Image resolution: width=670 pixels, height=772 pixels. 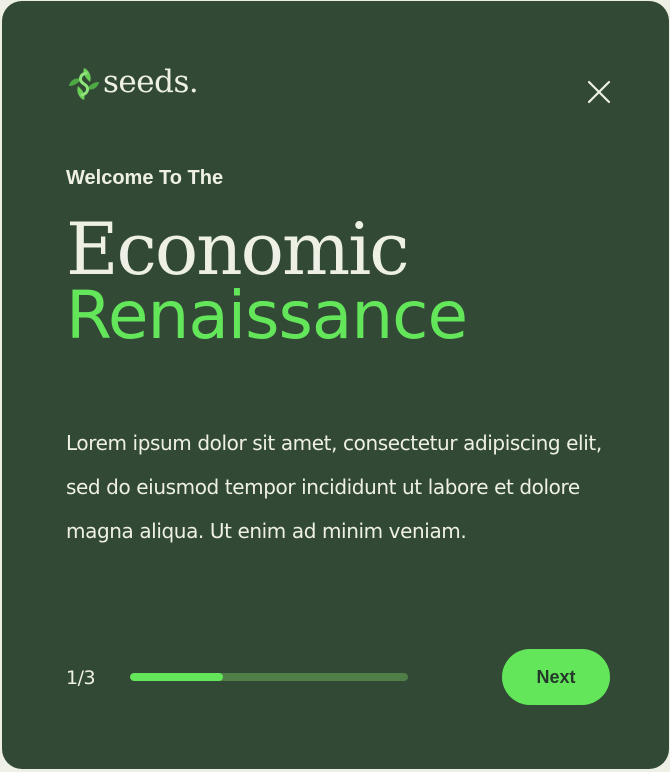 What do you see at coordinates (556, 677) in the screenshot?
I see `next-button: Next` at bounding box center [556, 677].